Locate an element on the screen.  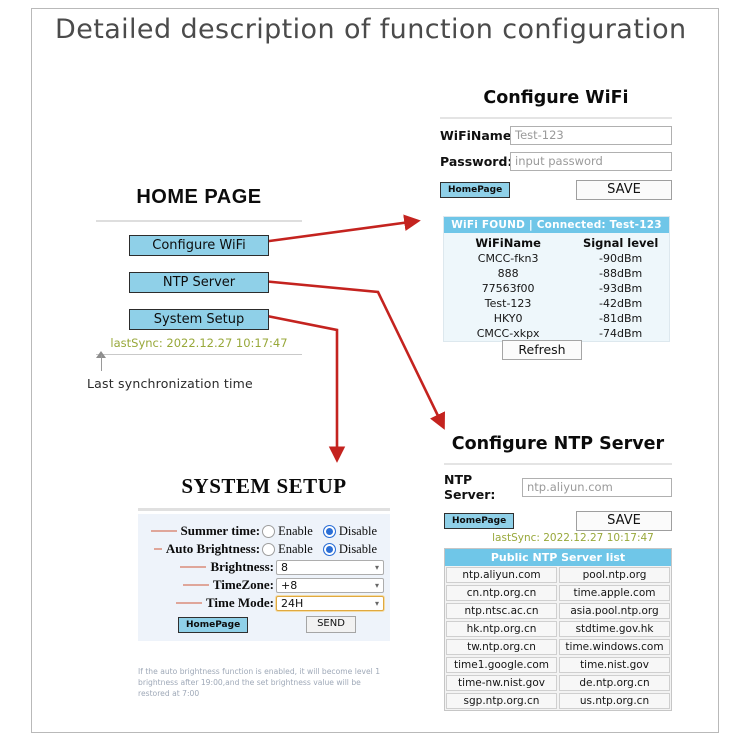
table-row: sgp.ntp.org.cn us.ntp.org.cn is located at coordinates (558, 701).